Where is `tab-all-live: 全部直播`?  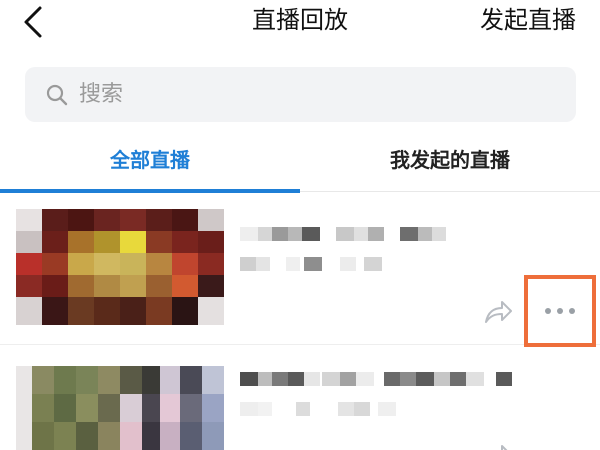
tab-all-live: 全部直播 is located at coordinates (150, 160).